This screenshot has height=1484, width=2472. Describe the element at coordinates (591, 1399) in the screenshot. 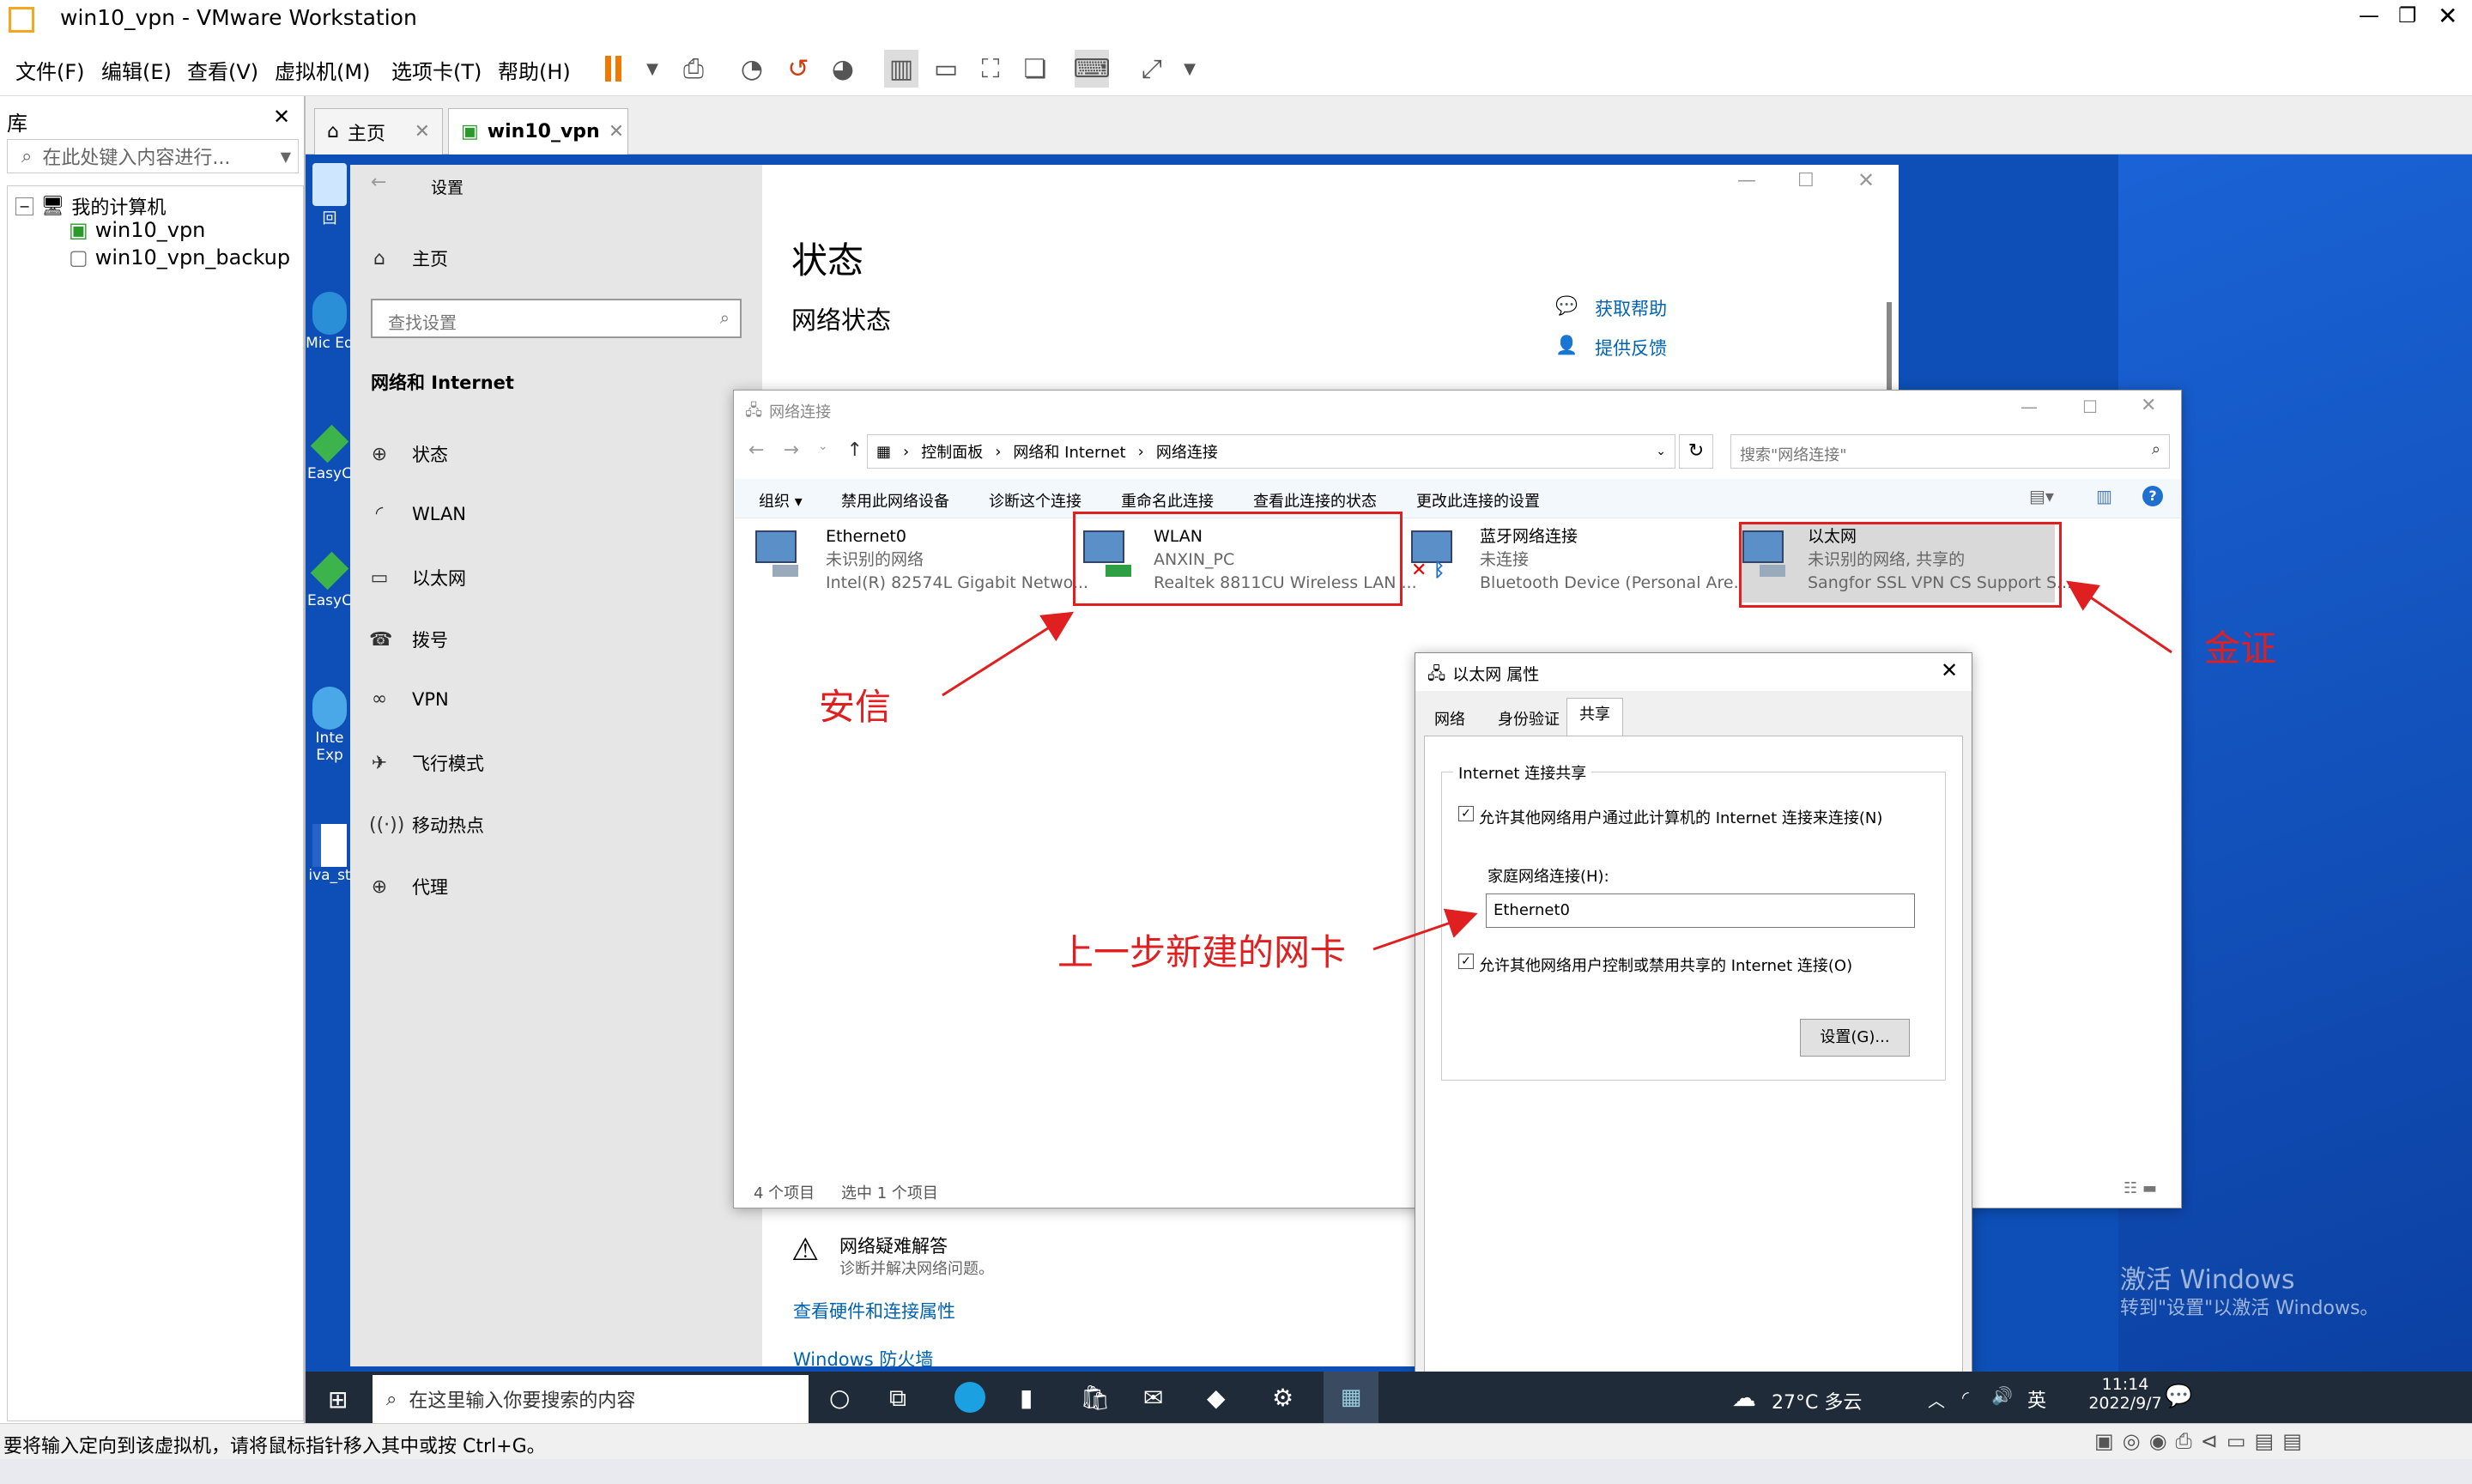

I see `taskbar-search-input: ⌕ 在这里输入你要搜索的内容` at that location.